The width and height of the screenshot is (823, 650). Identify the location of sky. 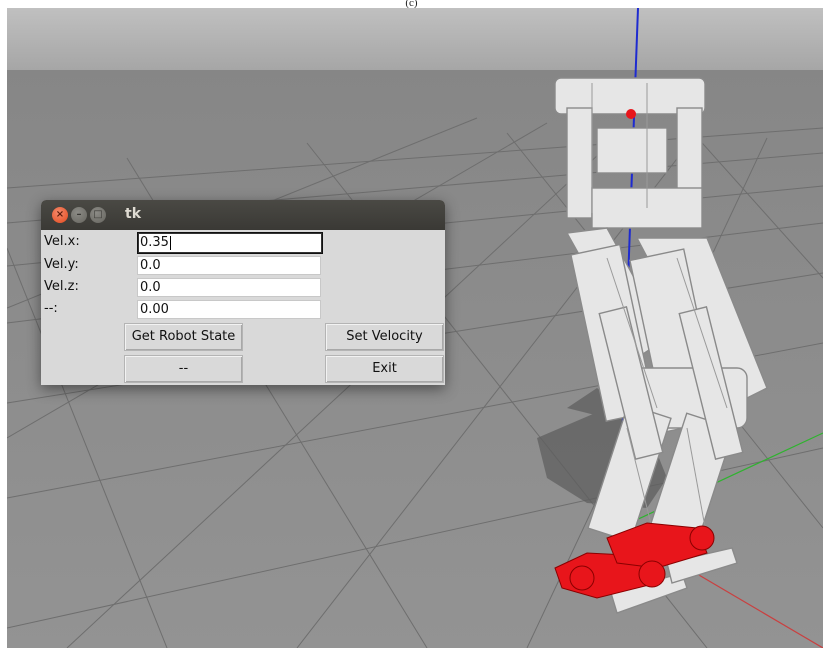
(415, 39).